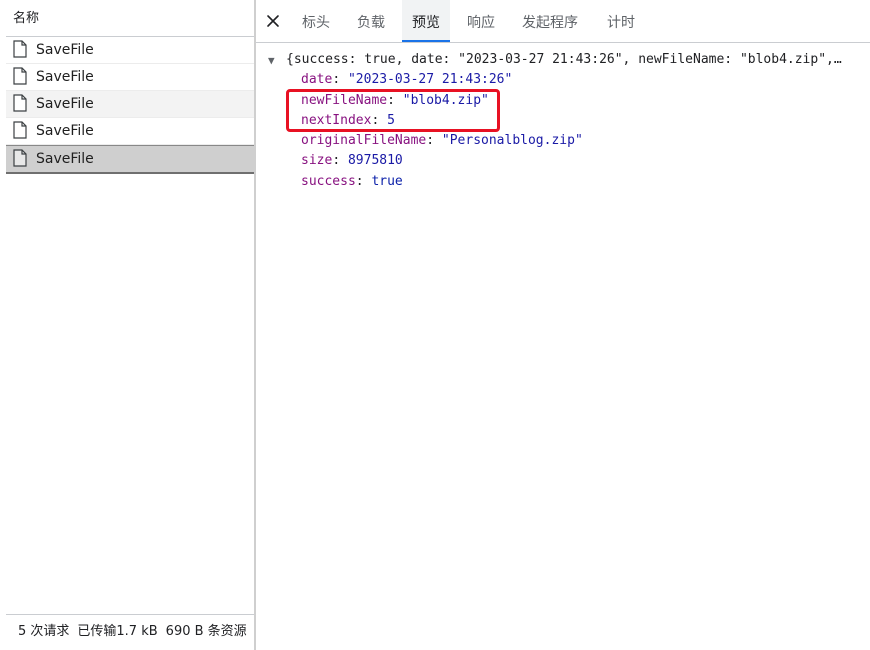 This screenshot has height=650, width=870. I want to click on tab-headers: 标头, so click(316, 20).